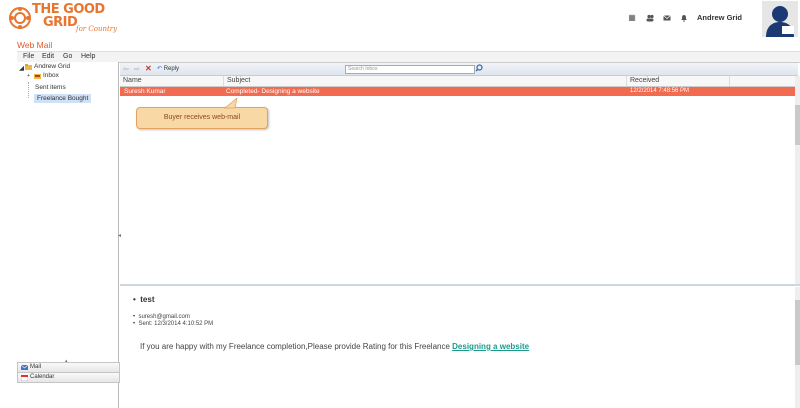  I want to click on users-icon, so click(650, 18).